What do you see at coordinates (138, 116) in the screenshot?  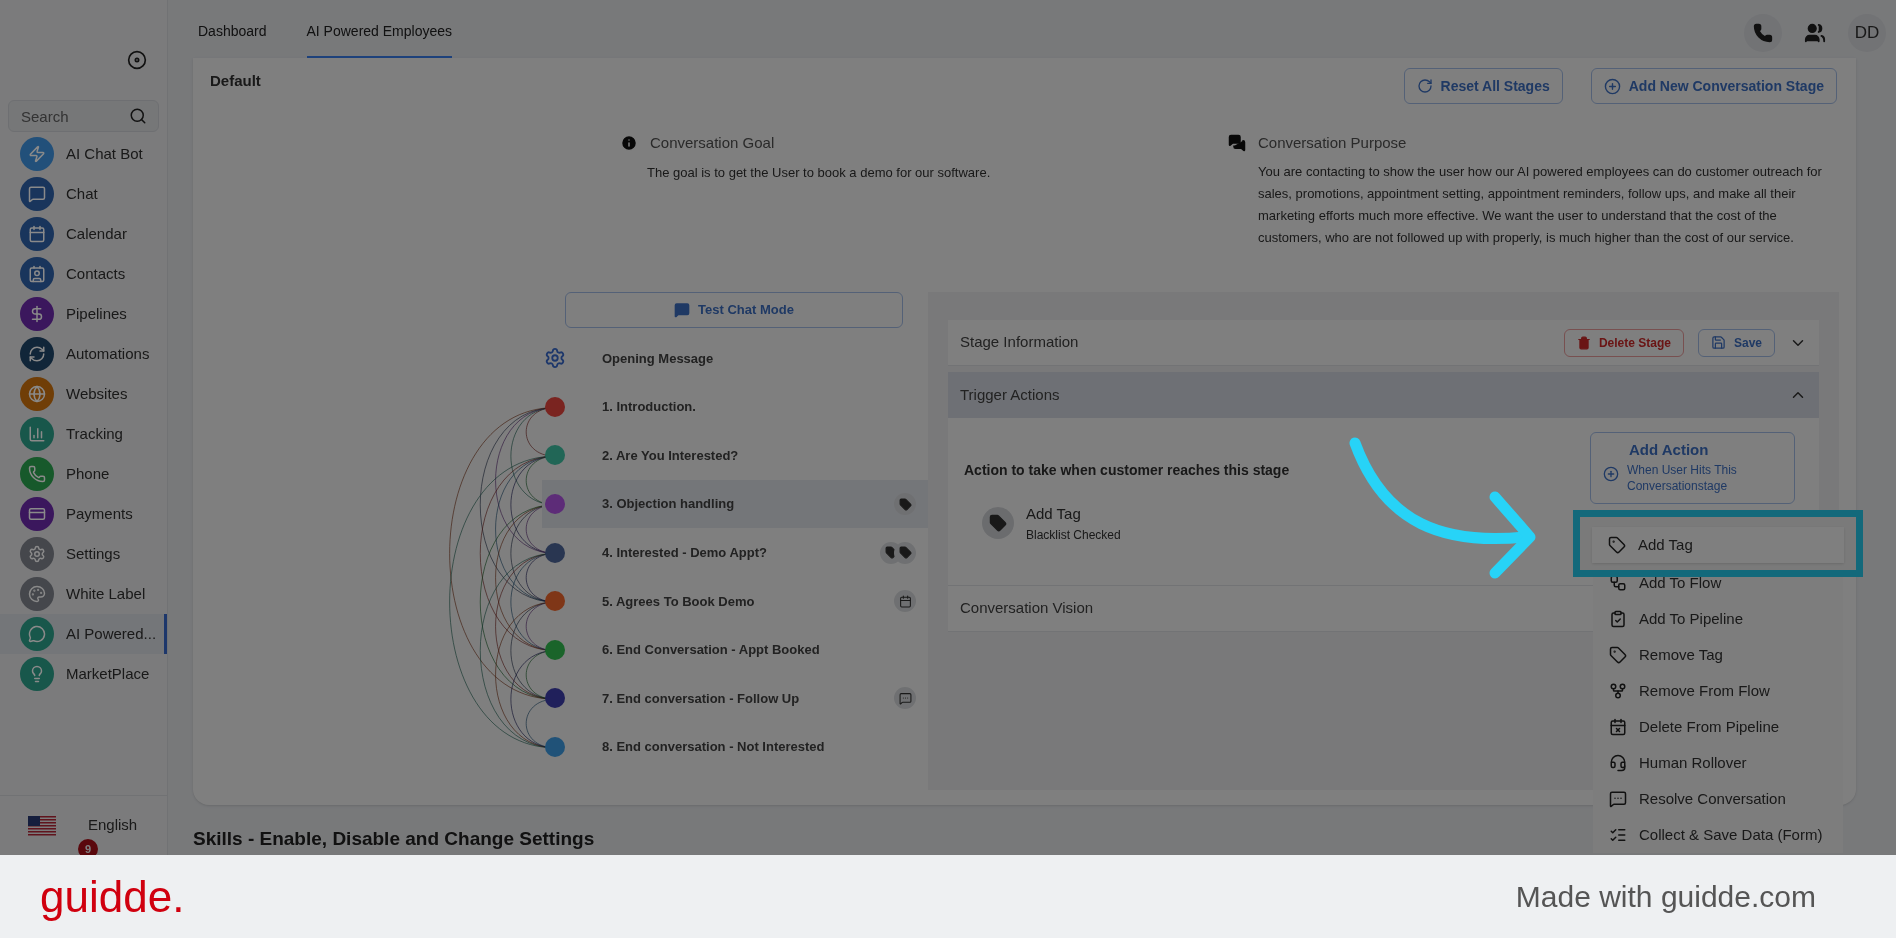 I see `search-icon` at bounding box center [138, 116].